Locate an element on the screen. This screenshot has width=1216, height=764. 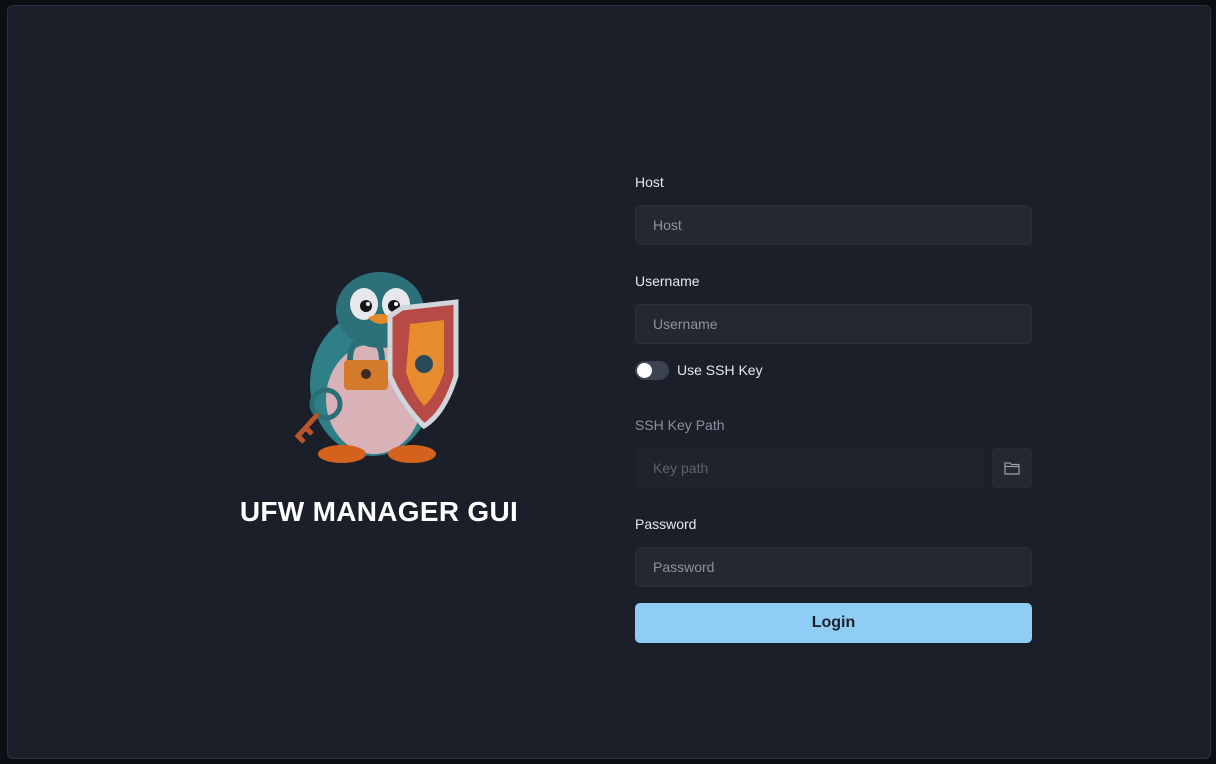
username-input is located at coordinates (833, 324).